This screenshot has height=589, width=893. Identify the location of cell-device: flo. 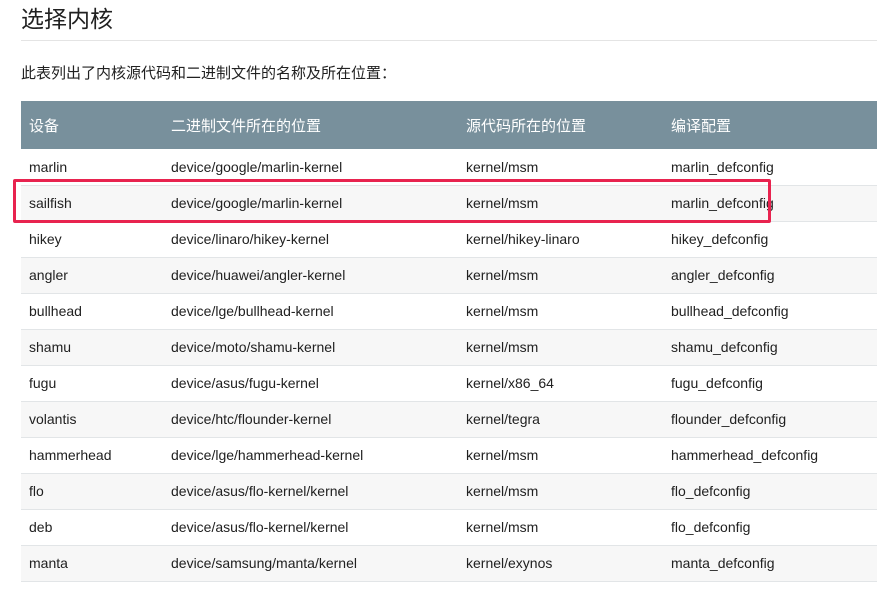
(36, 491).